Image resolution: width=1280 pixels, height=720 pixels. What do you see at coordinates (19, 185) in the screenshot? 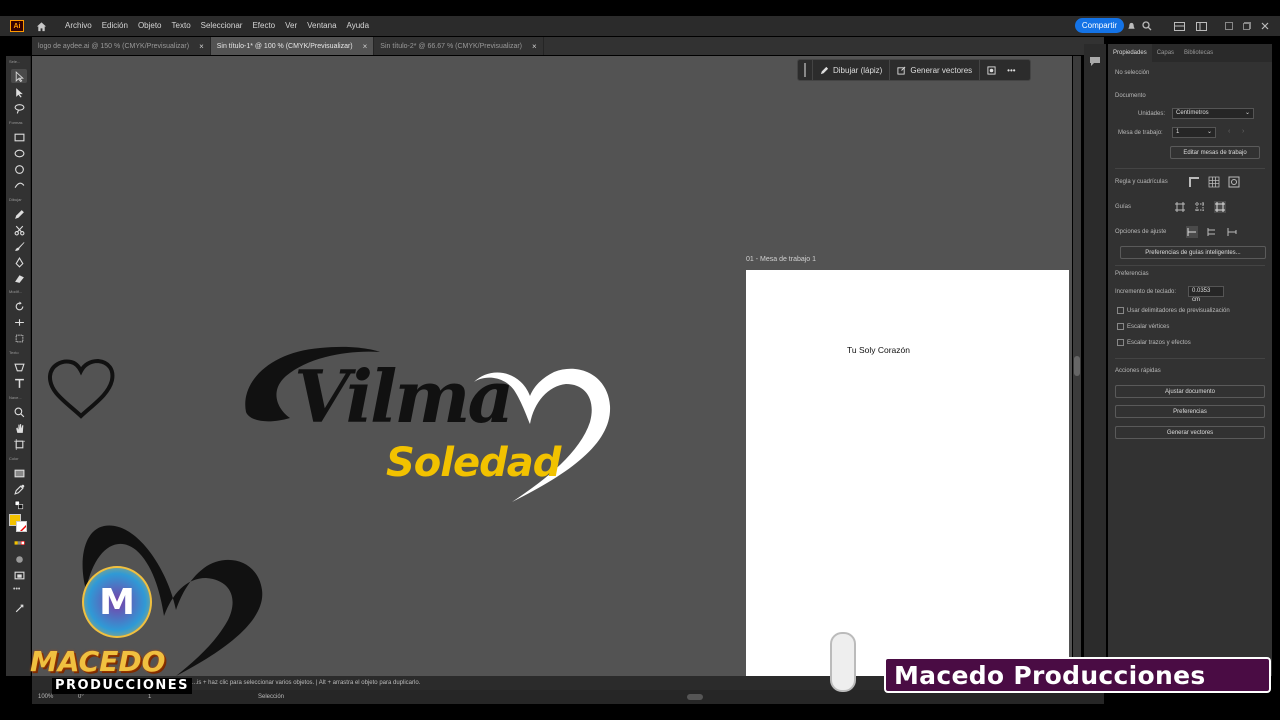
I see `shape-builder-icon` at bounding box center [19, 185].